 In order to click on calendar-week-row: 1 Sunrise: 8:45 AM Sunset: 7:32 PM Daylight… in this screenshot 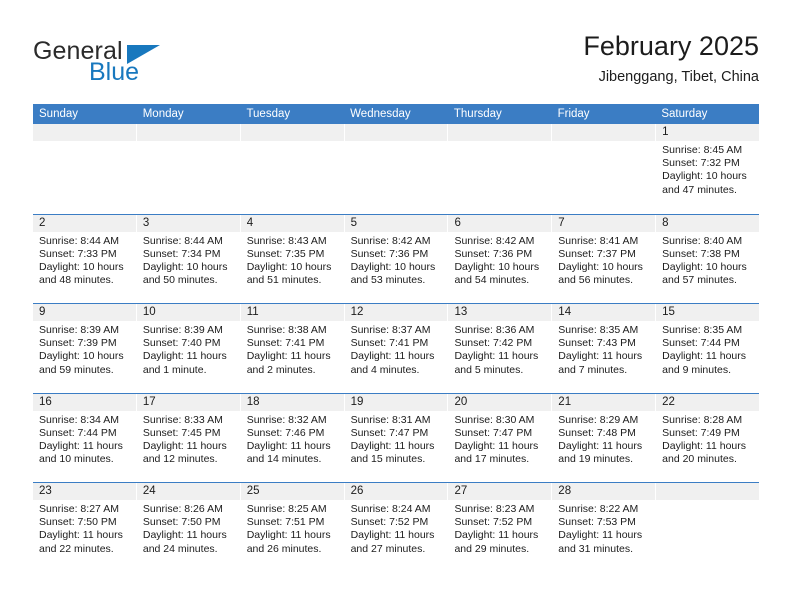, I will do `click(396, 169)`.